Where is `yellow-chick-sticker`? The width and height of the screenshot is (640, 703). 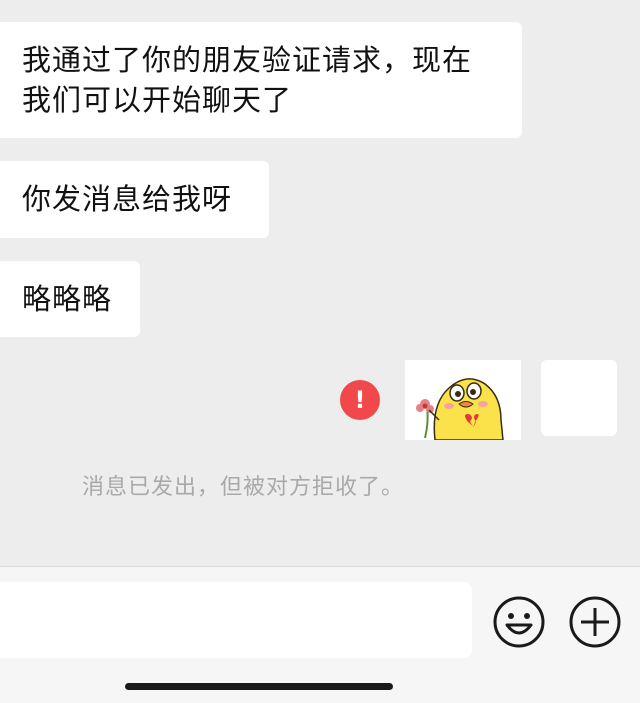
yellow-chick-sticker is located at coordinates (463, 400).